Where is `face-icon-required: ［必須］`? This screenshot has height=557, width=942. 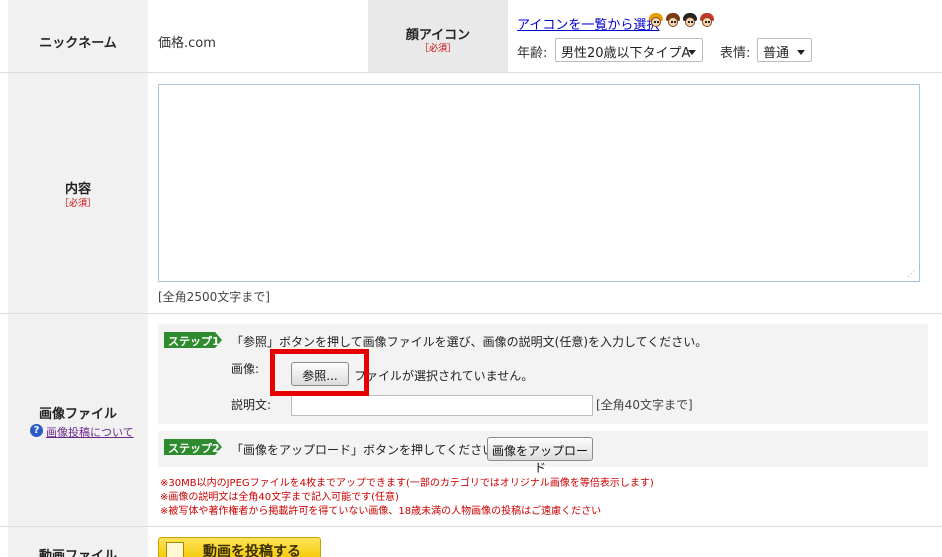
face-icon-required: ［必須］ is located at coordinates (437, 49).